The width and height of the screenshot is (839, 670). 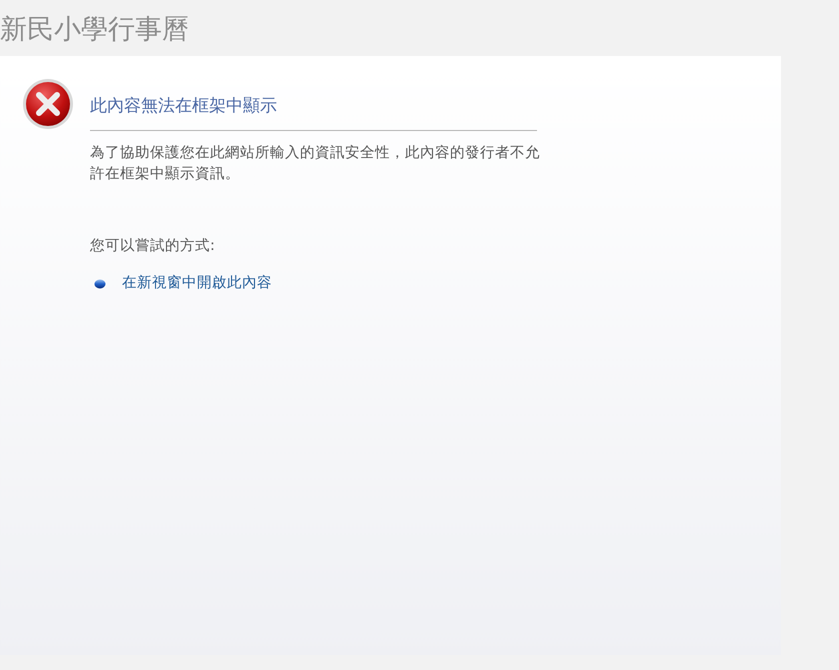 I want to click on page-title: 新民小學行事曆, so click(x=95, y=30).